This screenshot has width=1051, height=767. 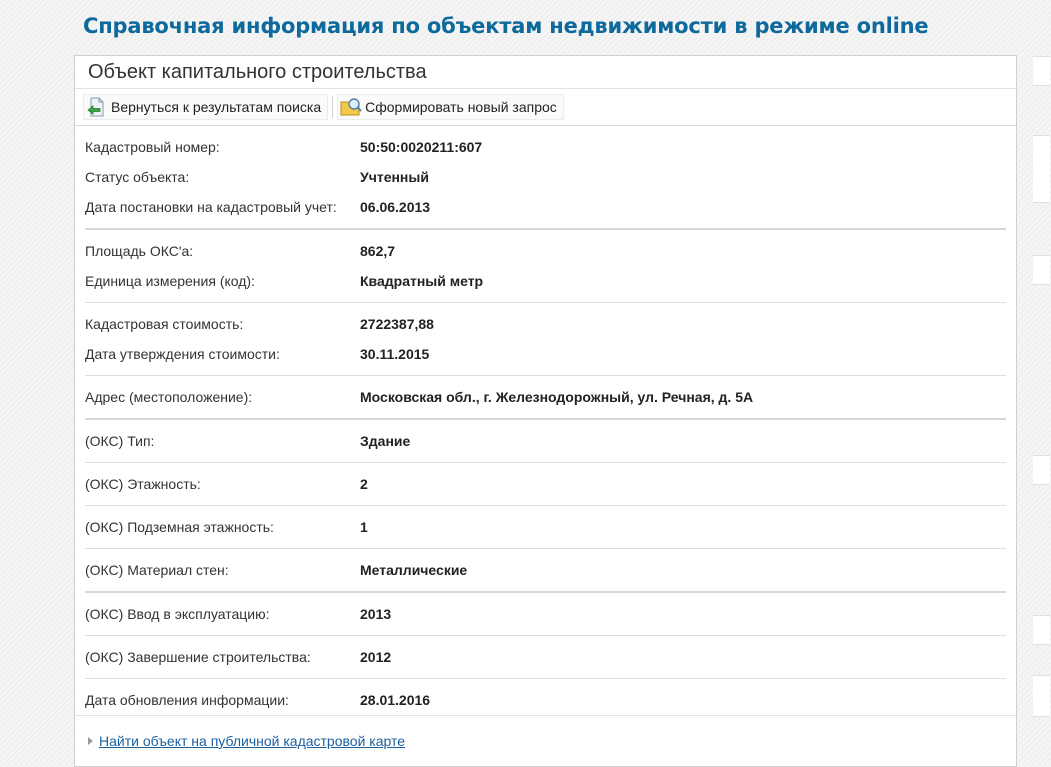 I want to click on right-side-gutter, so click(x=1041, y=411).